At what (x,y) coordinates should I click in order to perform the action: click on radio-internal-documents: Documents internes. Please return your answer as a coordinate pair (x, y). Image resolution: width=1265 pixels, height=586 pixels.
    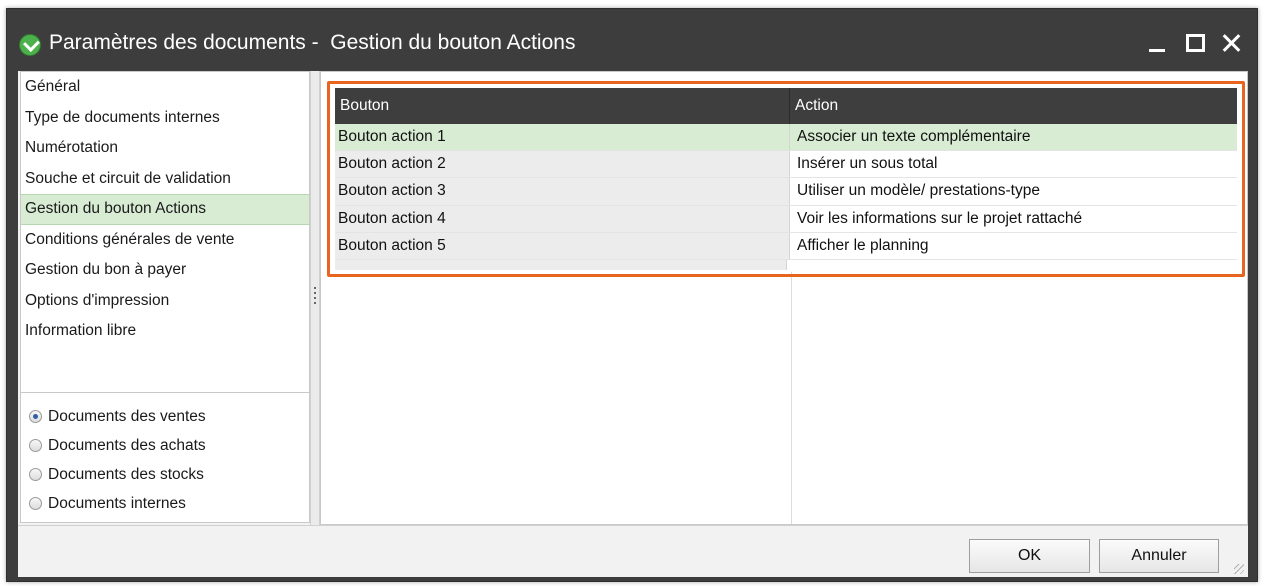
    Looking at the image, I should click on (117, 503).